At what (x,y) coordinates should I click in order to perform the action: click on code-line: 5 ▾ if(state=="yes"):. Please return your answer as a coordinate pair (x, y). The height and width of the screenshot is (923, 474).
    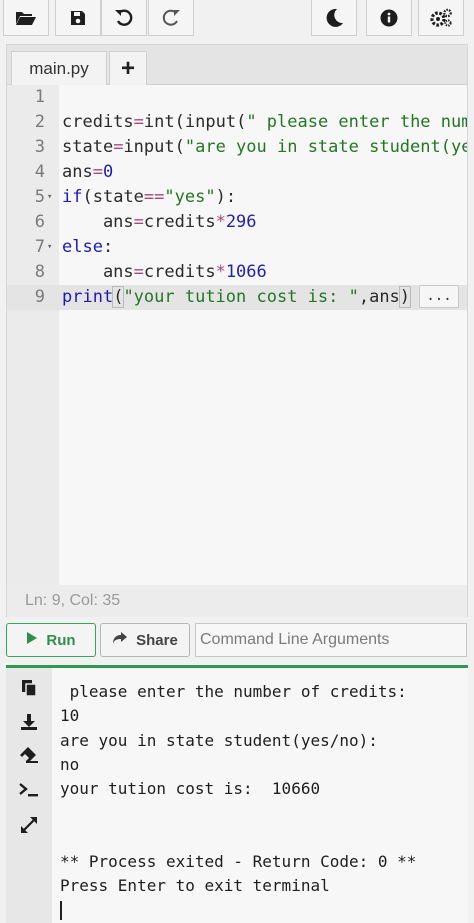
    Looking at the image, I should click on (237, 197).